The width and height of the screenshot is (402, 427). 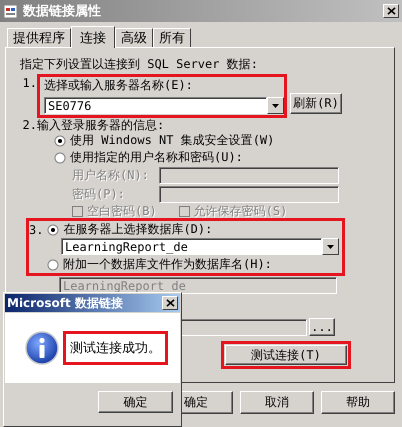 What do you see at coordinates (139, 64) in the screenshot?
I see `instruction-text: 指定下列设置以连接到 SQL Server 数据:` at bounding box center [139, 64].